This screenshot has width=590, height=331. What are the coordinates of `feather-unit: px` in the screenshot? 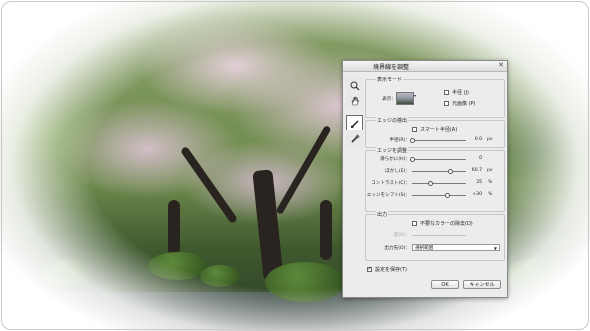 It's located at (490, 170).